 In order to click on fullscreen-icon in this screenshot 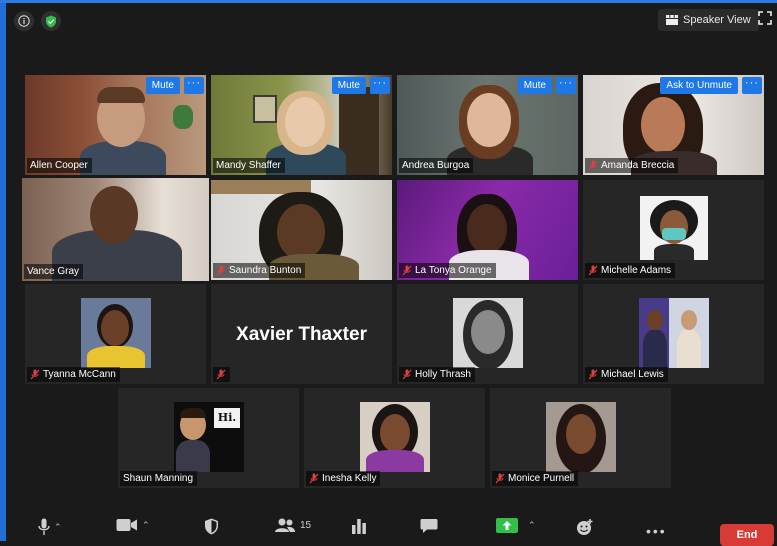, I will do `click(766, 19)`.